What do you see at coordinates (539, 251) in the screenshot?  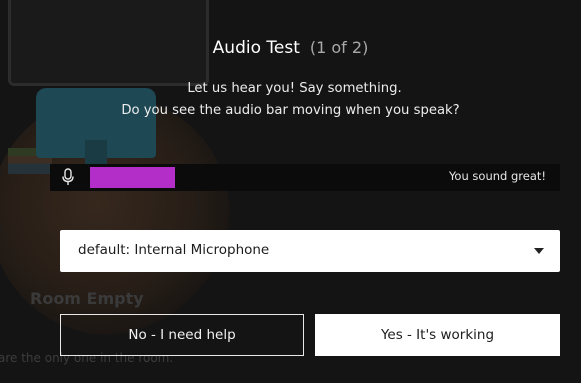 I see `caret-down-icon` at bounding box center [539, 251].